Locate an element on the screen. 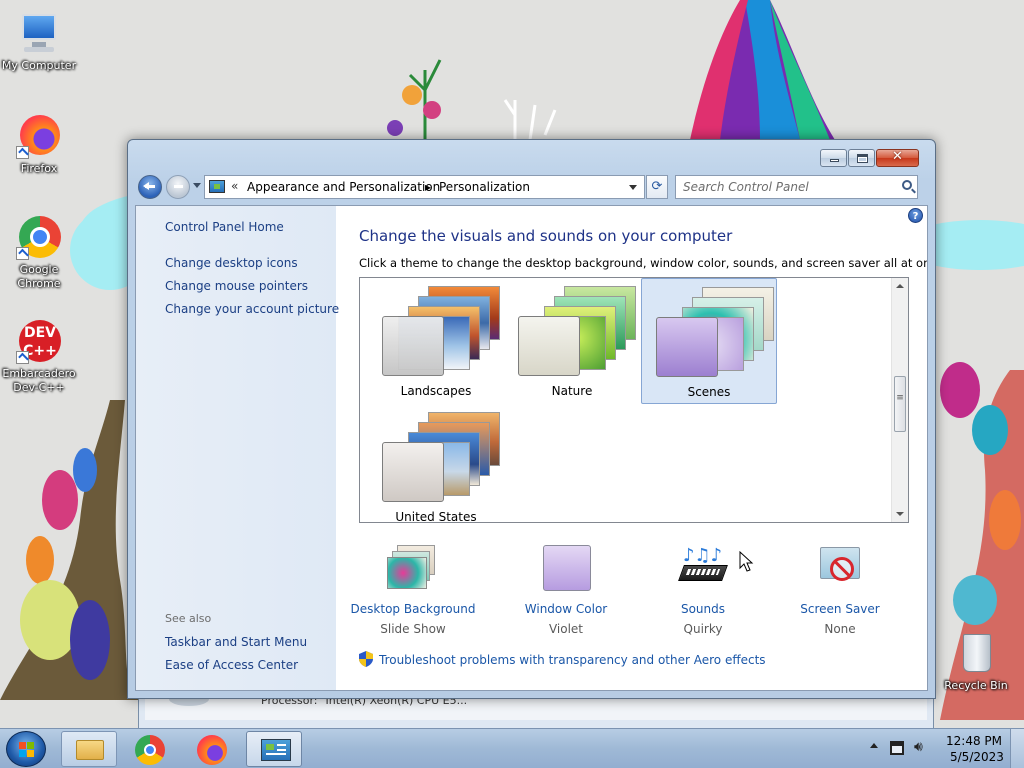 The image size is (1024, 768). theme-list-scrollbar is located at coordinates (899, 400).